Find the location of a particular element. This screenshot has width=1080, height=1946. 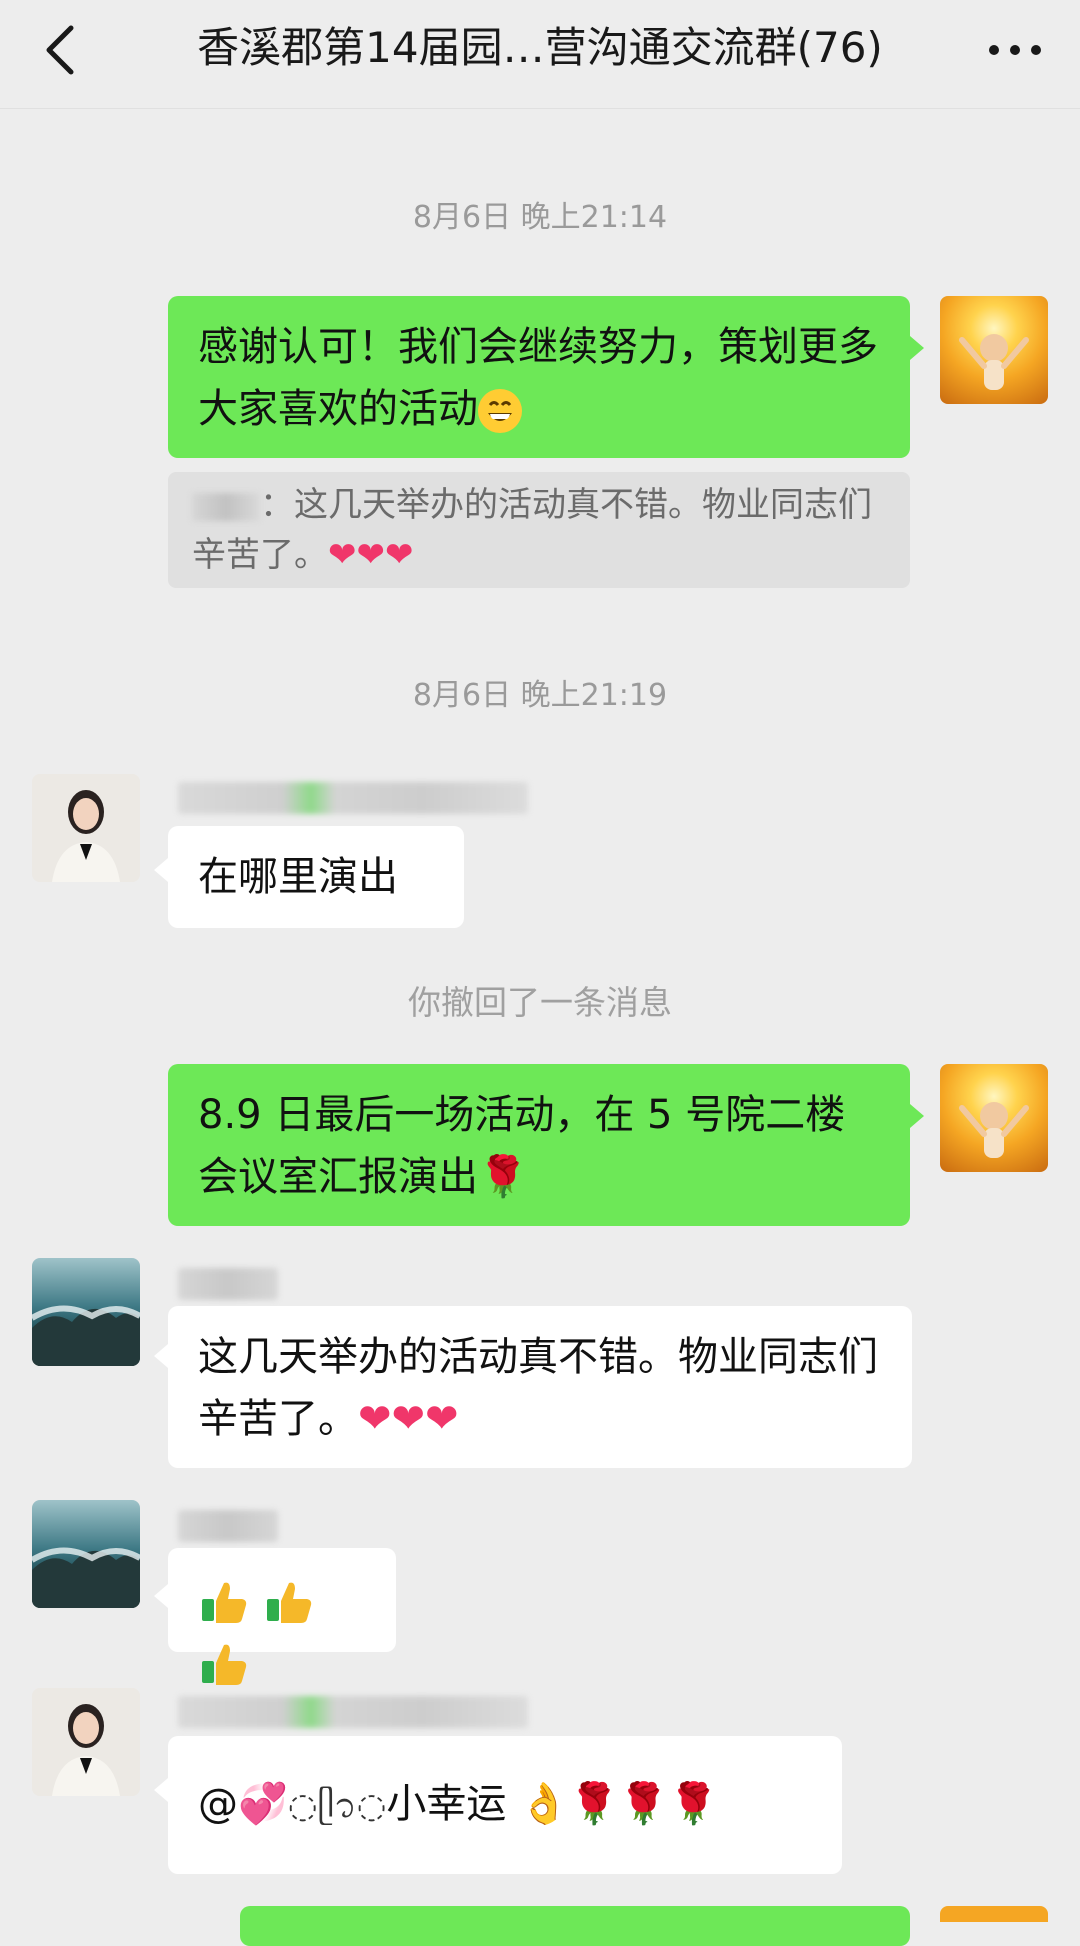

message-text: 这几天举办的活动真不错。物业同志们辛苦了。 is located at coordinates (538, 1388).